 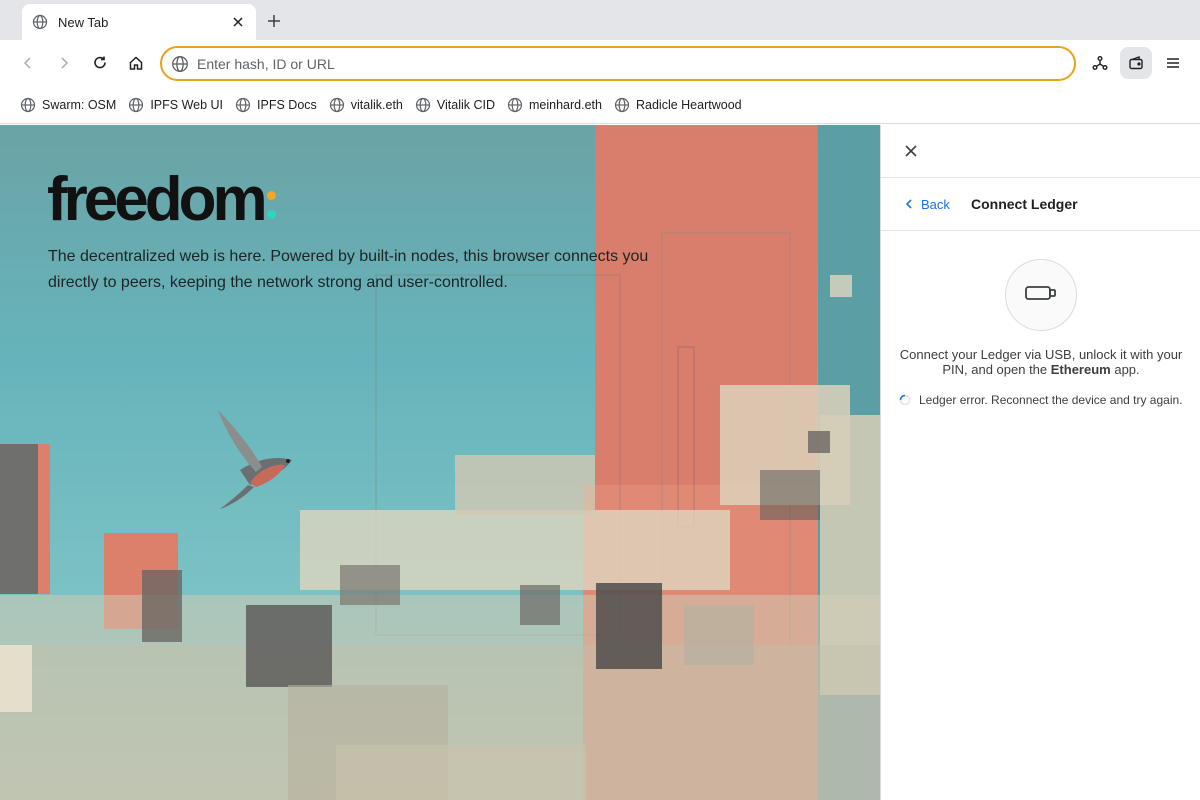 I want to click on freedom-logo: freedom, so click(x=161, y=200).